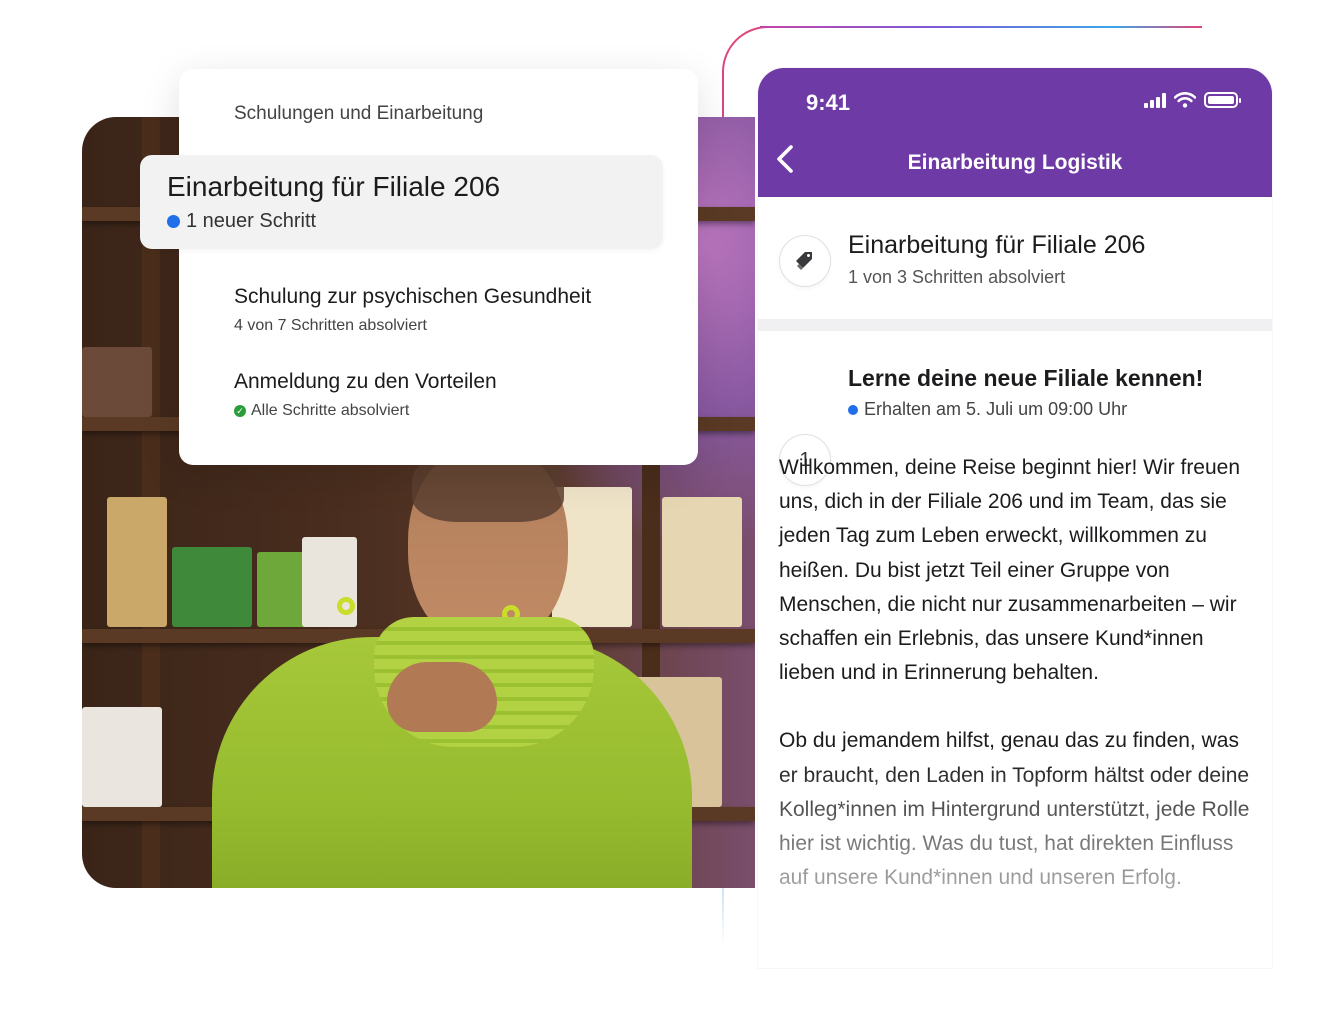 The height and width of the screenshot is (1026, 1328). I want to click on course-title: Schulung zur psychischen Gesundheit, so click(413, 296).